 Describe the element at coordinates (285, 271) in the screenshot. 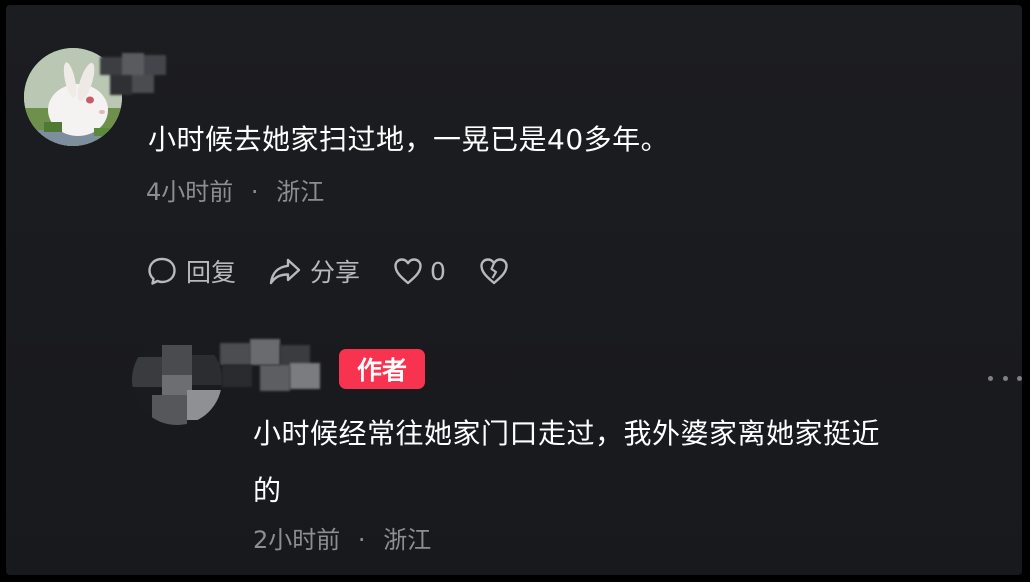

I see `share-arrow-icon` at that location.